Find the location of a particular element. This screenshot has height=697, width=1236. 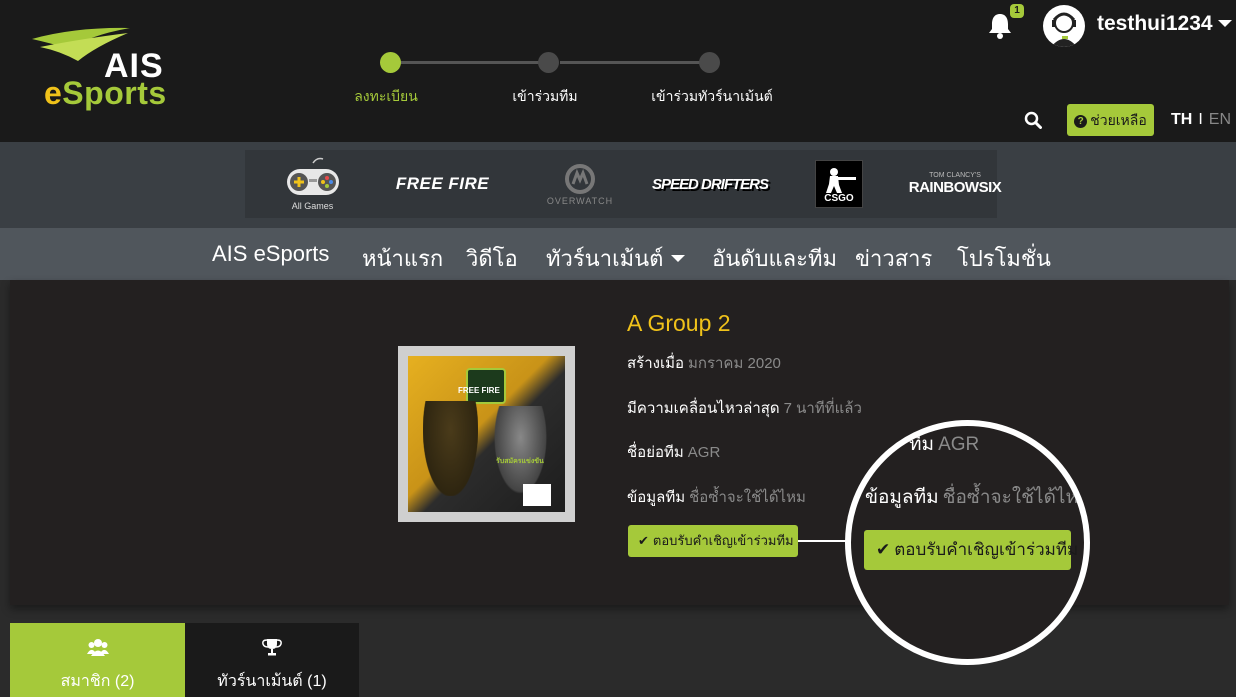

accept-invitation-button: ✔ ตอบรับคำเชิญเข้าร่วมทีม is located at coordinates (713, 541).